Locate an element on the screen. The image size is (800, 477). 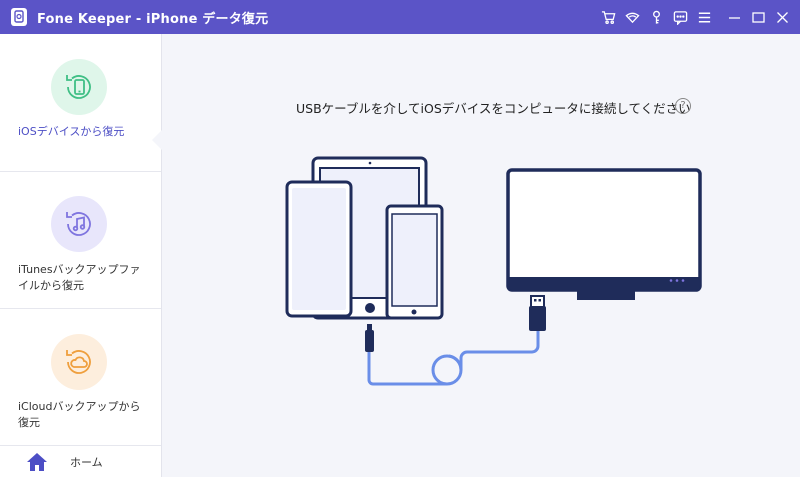
itunes-restore-icon is located at coordinates (79, 224).